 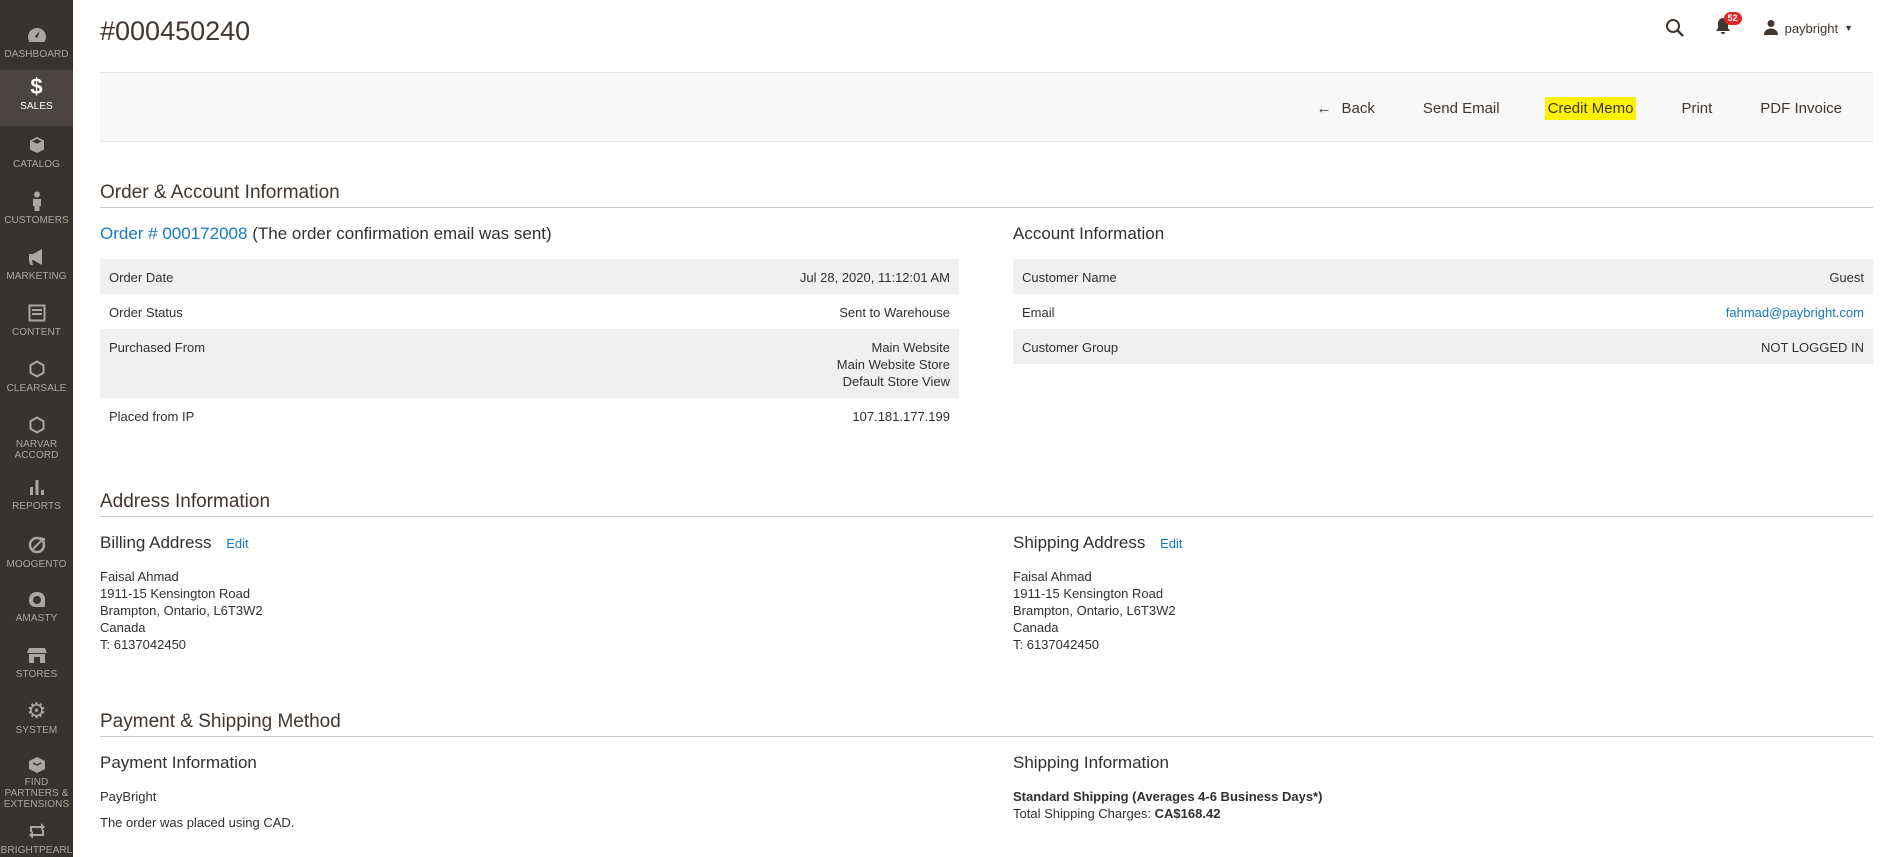 I want to click on sidebar-item-marketing: Marketing, so click(x=36, y=268).